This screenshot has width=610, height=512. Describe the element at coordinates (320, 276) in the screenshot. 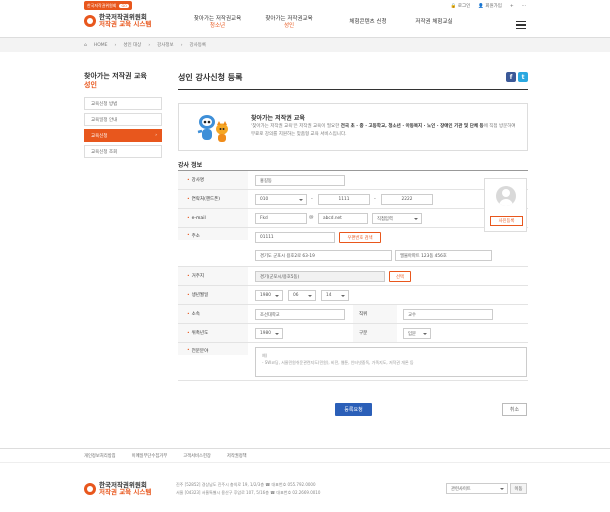

I see `residence-input: 경기(군포시/용호5동)` at that location.